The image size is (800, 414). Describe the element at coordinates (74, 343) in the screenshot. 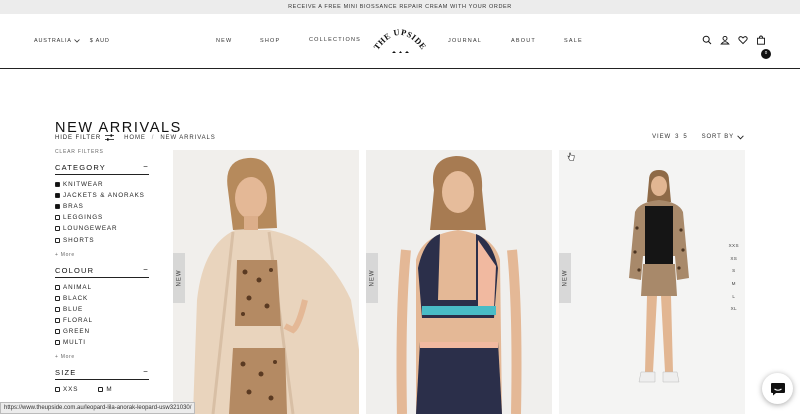

I see `option-label: MULTI` at that location.